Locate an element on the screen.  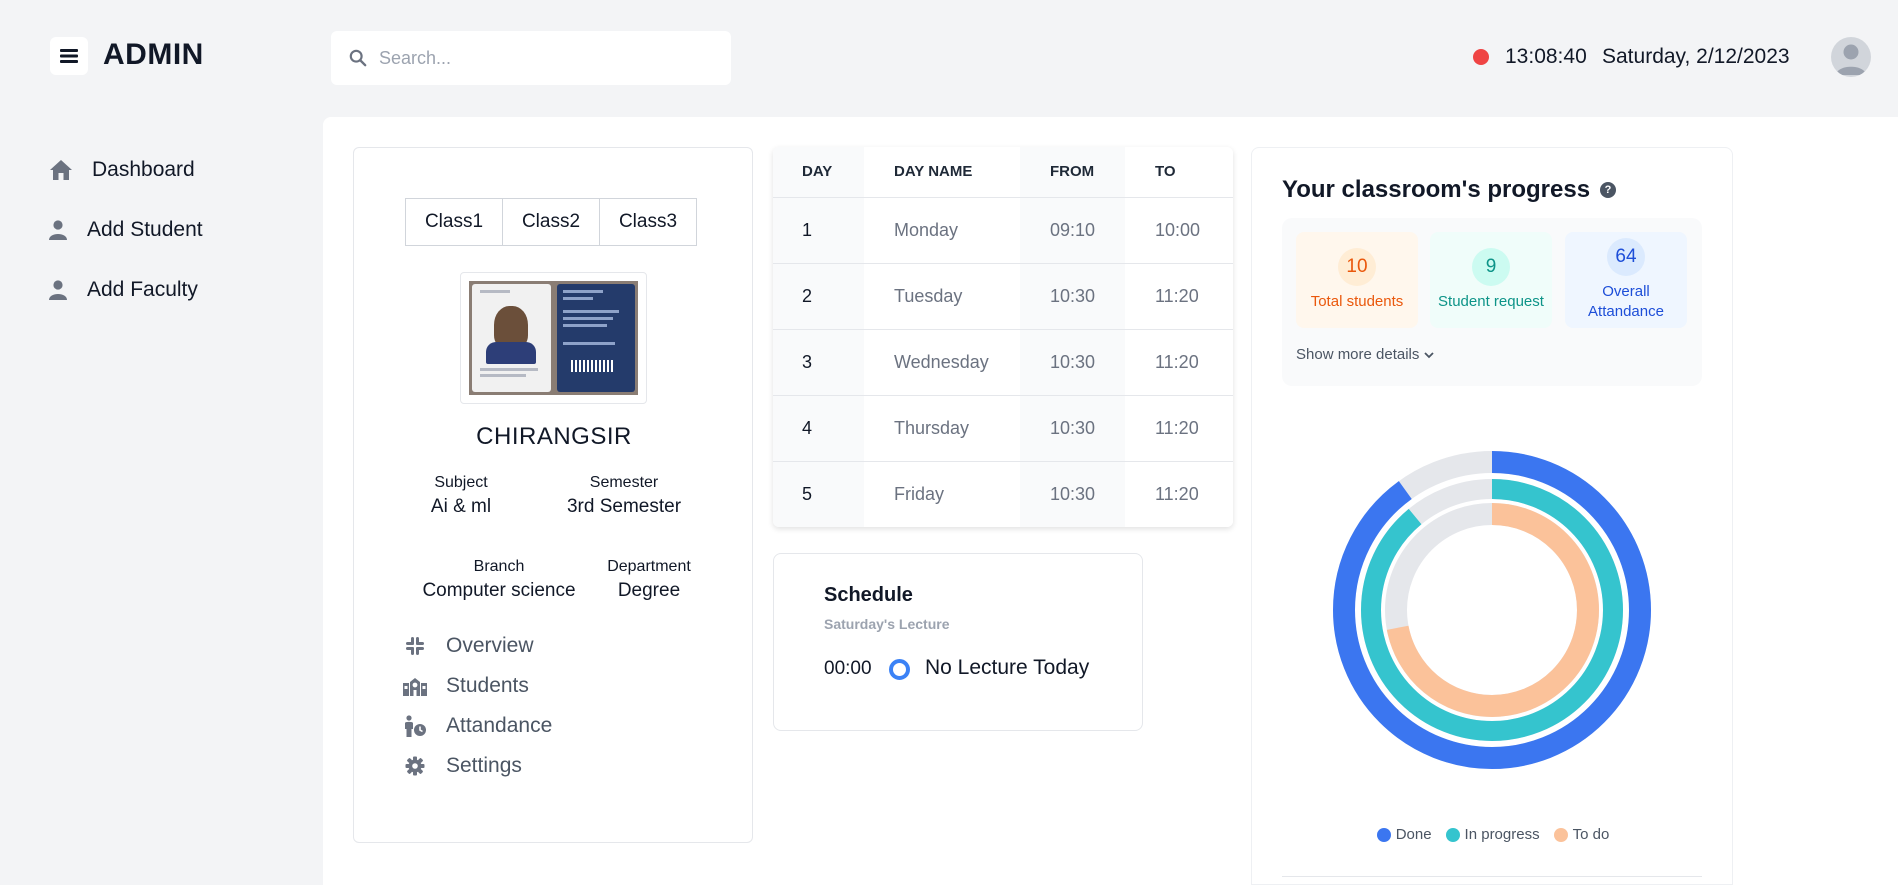
faculty-name: CHIRANGSIR is located at coordinates (554, 436).